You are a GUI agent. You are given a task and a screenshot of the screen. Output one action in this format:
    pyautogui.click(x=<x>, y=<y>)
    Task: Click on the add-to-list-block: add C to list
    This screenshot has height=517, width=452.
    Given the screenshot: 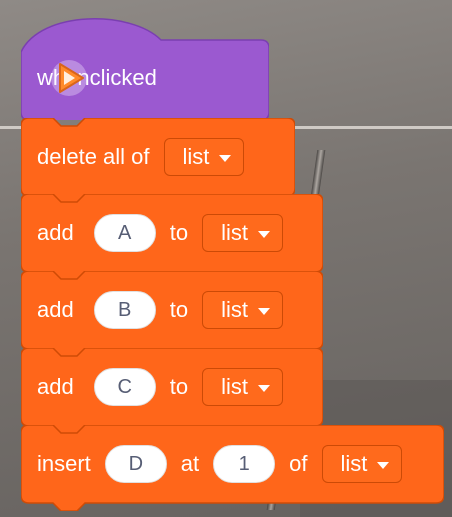 What is the action you would take?
    pyautogui.click(x=172, y=391)
    